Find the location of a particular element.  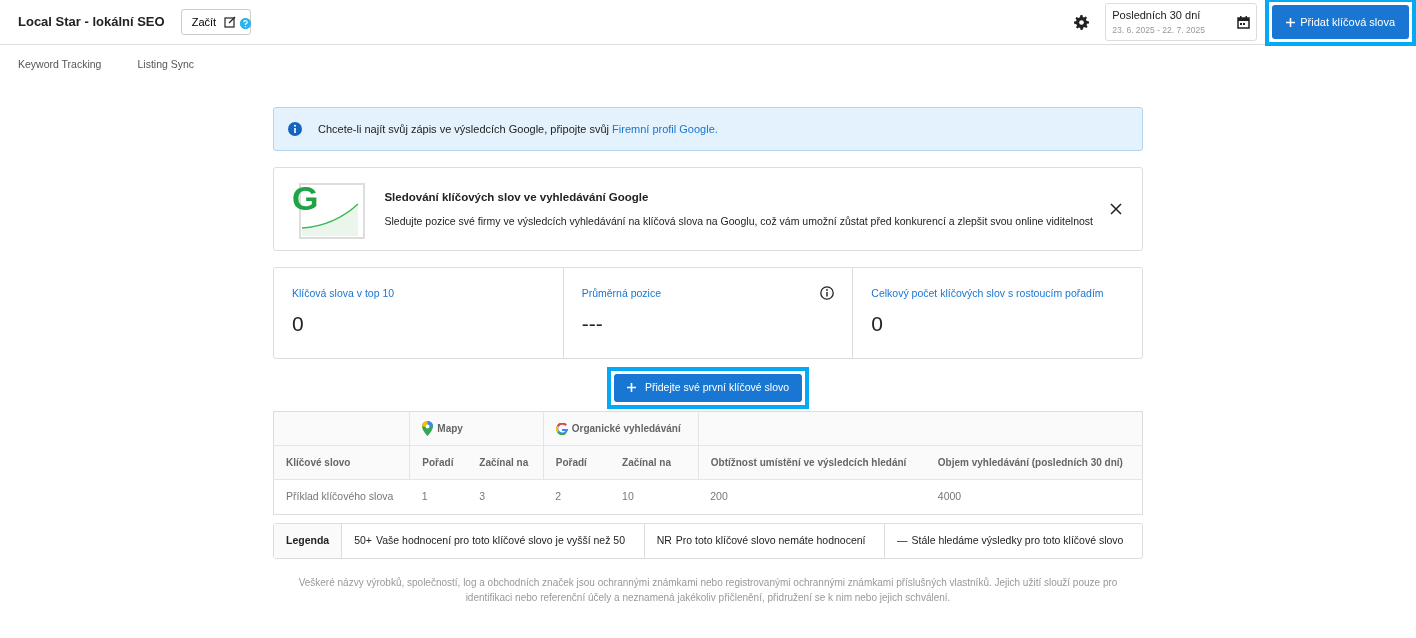

table-cell: 200 is located at coordinates (812, 497).